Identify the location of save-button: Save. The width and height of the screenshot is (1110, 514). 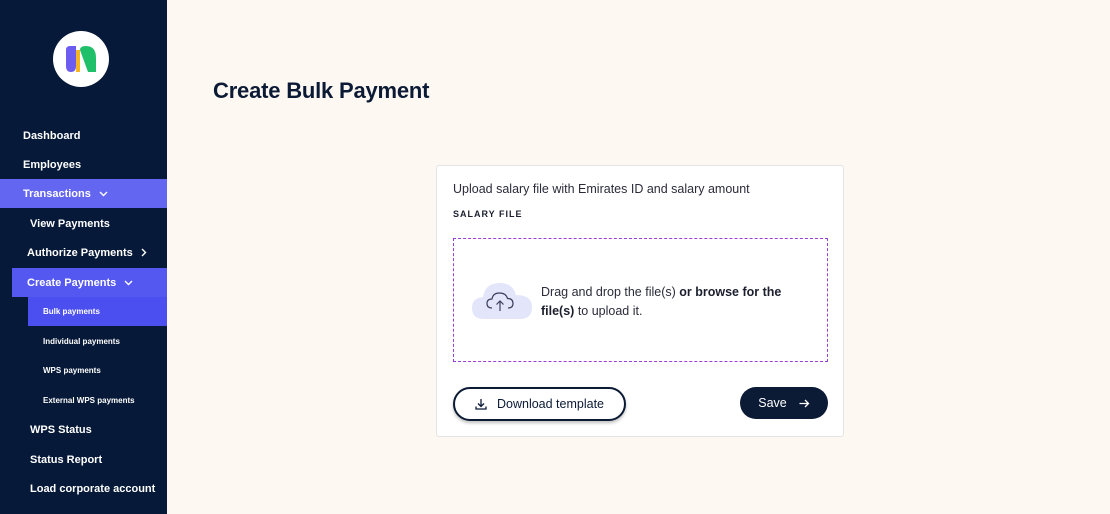
(784, 403).